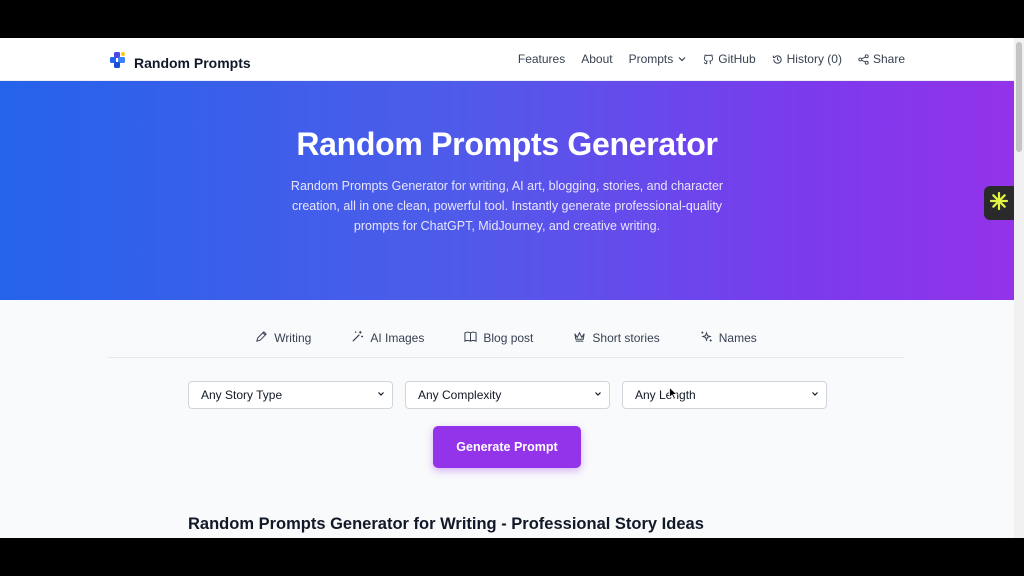  What do you see at coordinates (290, 395) in the screenshot?
I see `story-type-select: Any Story Type` at bounding box center [290, 395].